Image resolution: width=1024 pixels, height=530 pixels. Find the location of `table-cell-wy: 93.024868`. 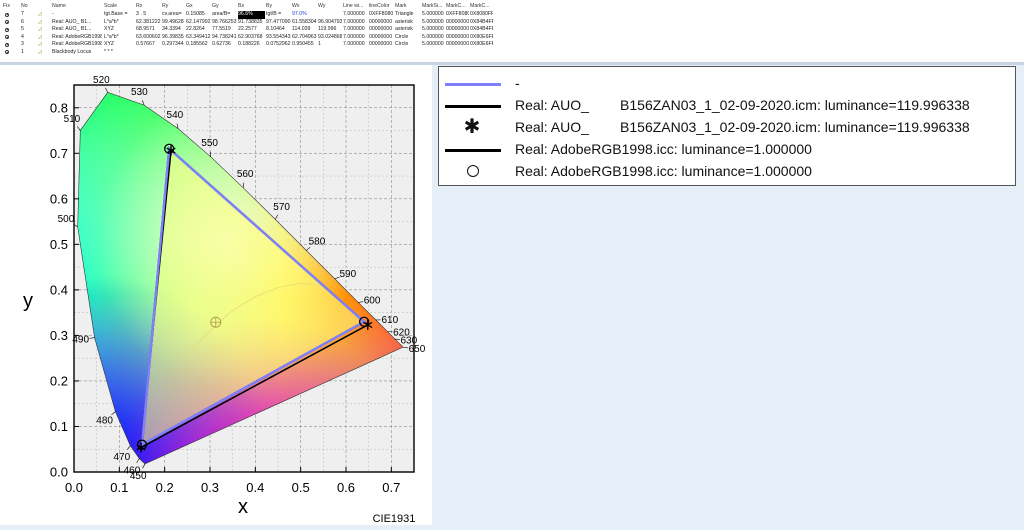

table-cell-wy: 93.024868 is located at coordinates (330, 38).